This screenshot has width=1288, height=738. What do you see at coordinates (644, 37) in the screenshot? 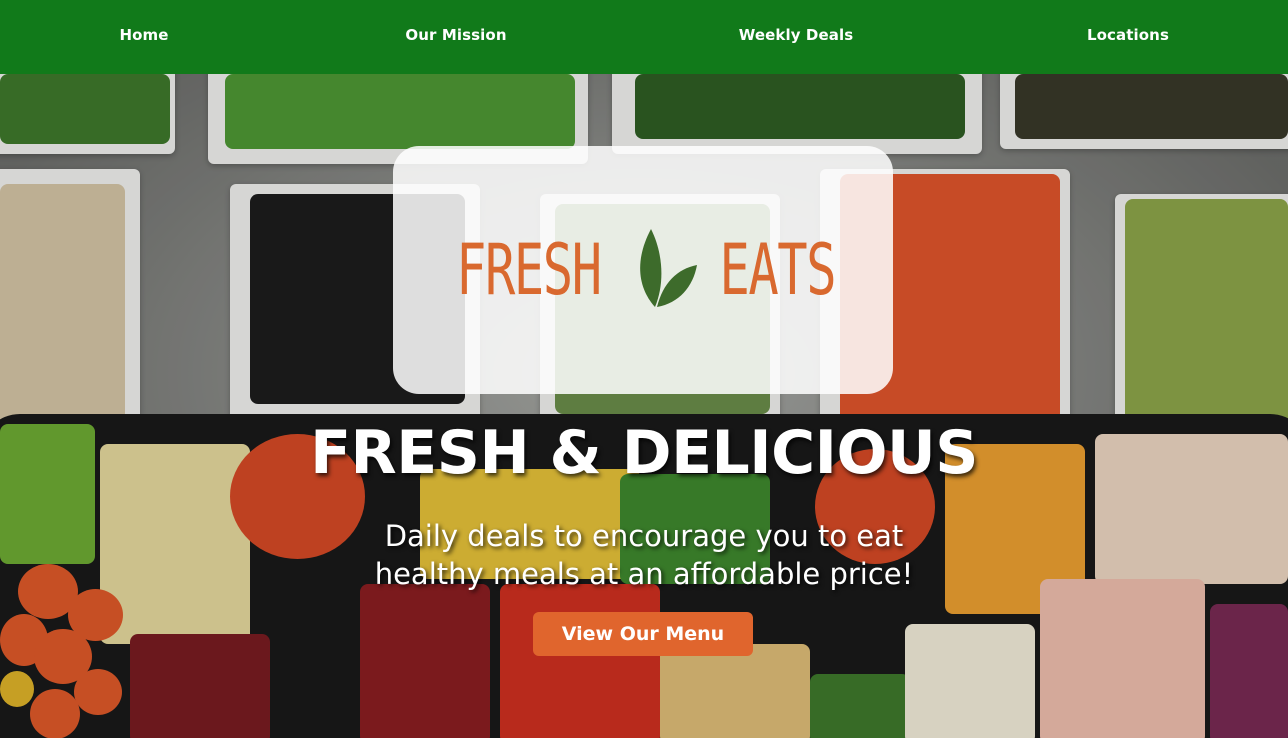
I see `top-nav: Home Our Mission Weekly Deals Locations` at bounding box center [644, 37].